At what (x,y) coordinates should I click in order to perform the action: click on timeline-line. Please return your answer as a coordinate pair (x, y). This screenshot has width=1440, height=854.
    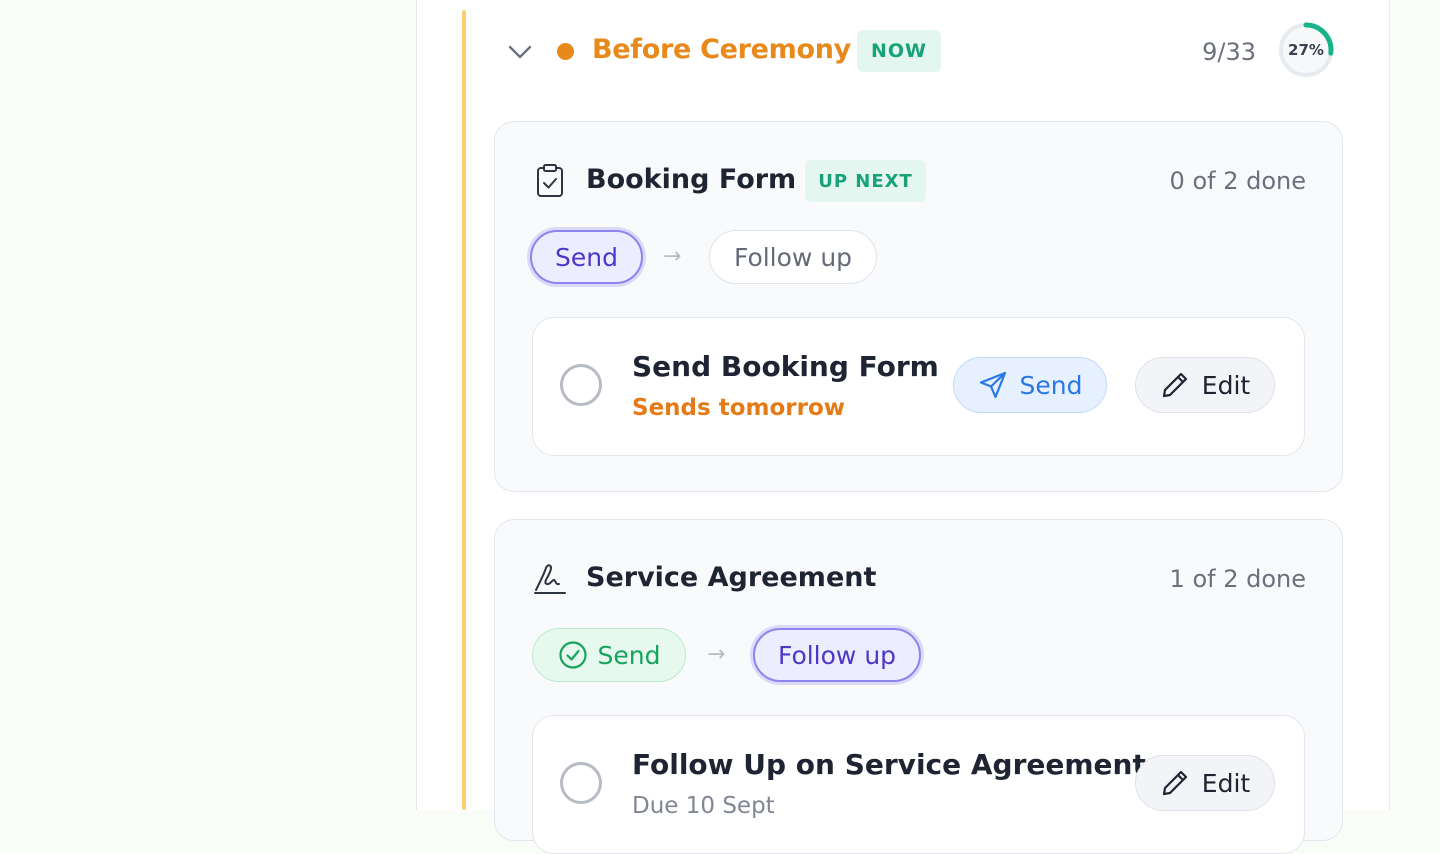
    Looking at the image, I should click on (464, 410).